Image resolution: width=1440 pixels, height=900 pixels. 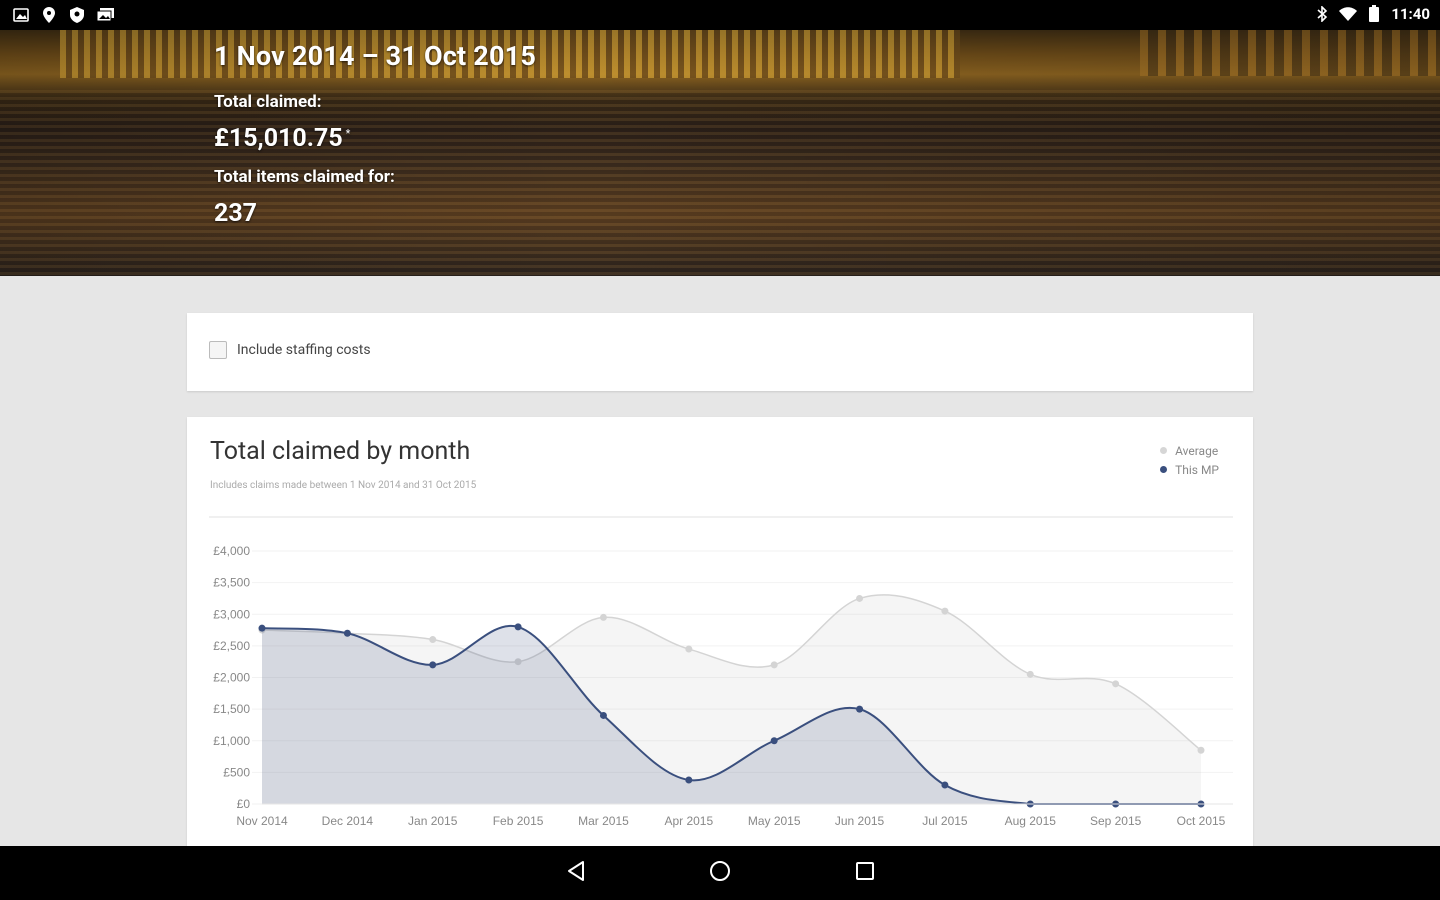 I want to click on status-bar: 11:40, so click(x=720, y=15).